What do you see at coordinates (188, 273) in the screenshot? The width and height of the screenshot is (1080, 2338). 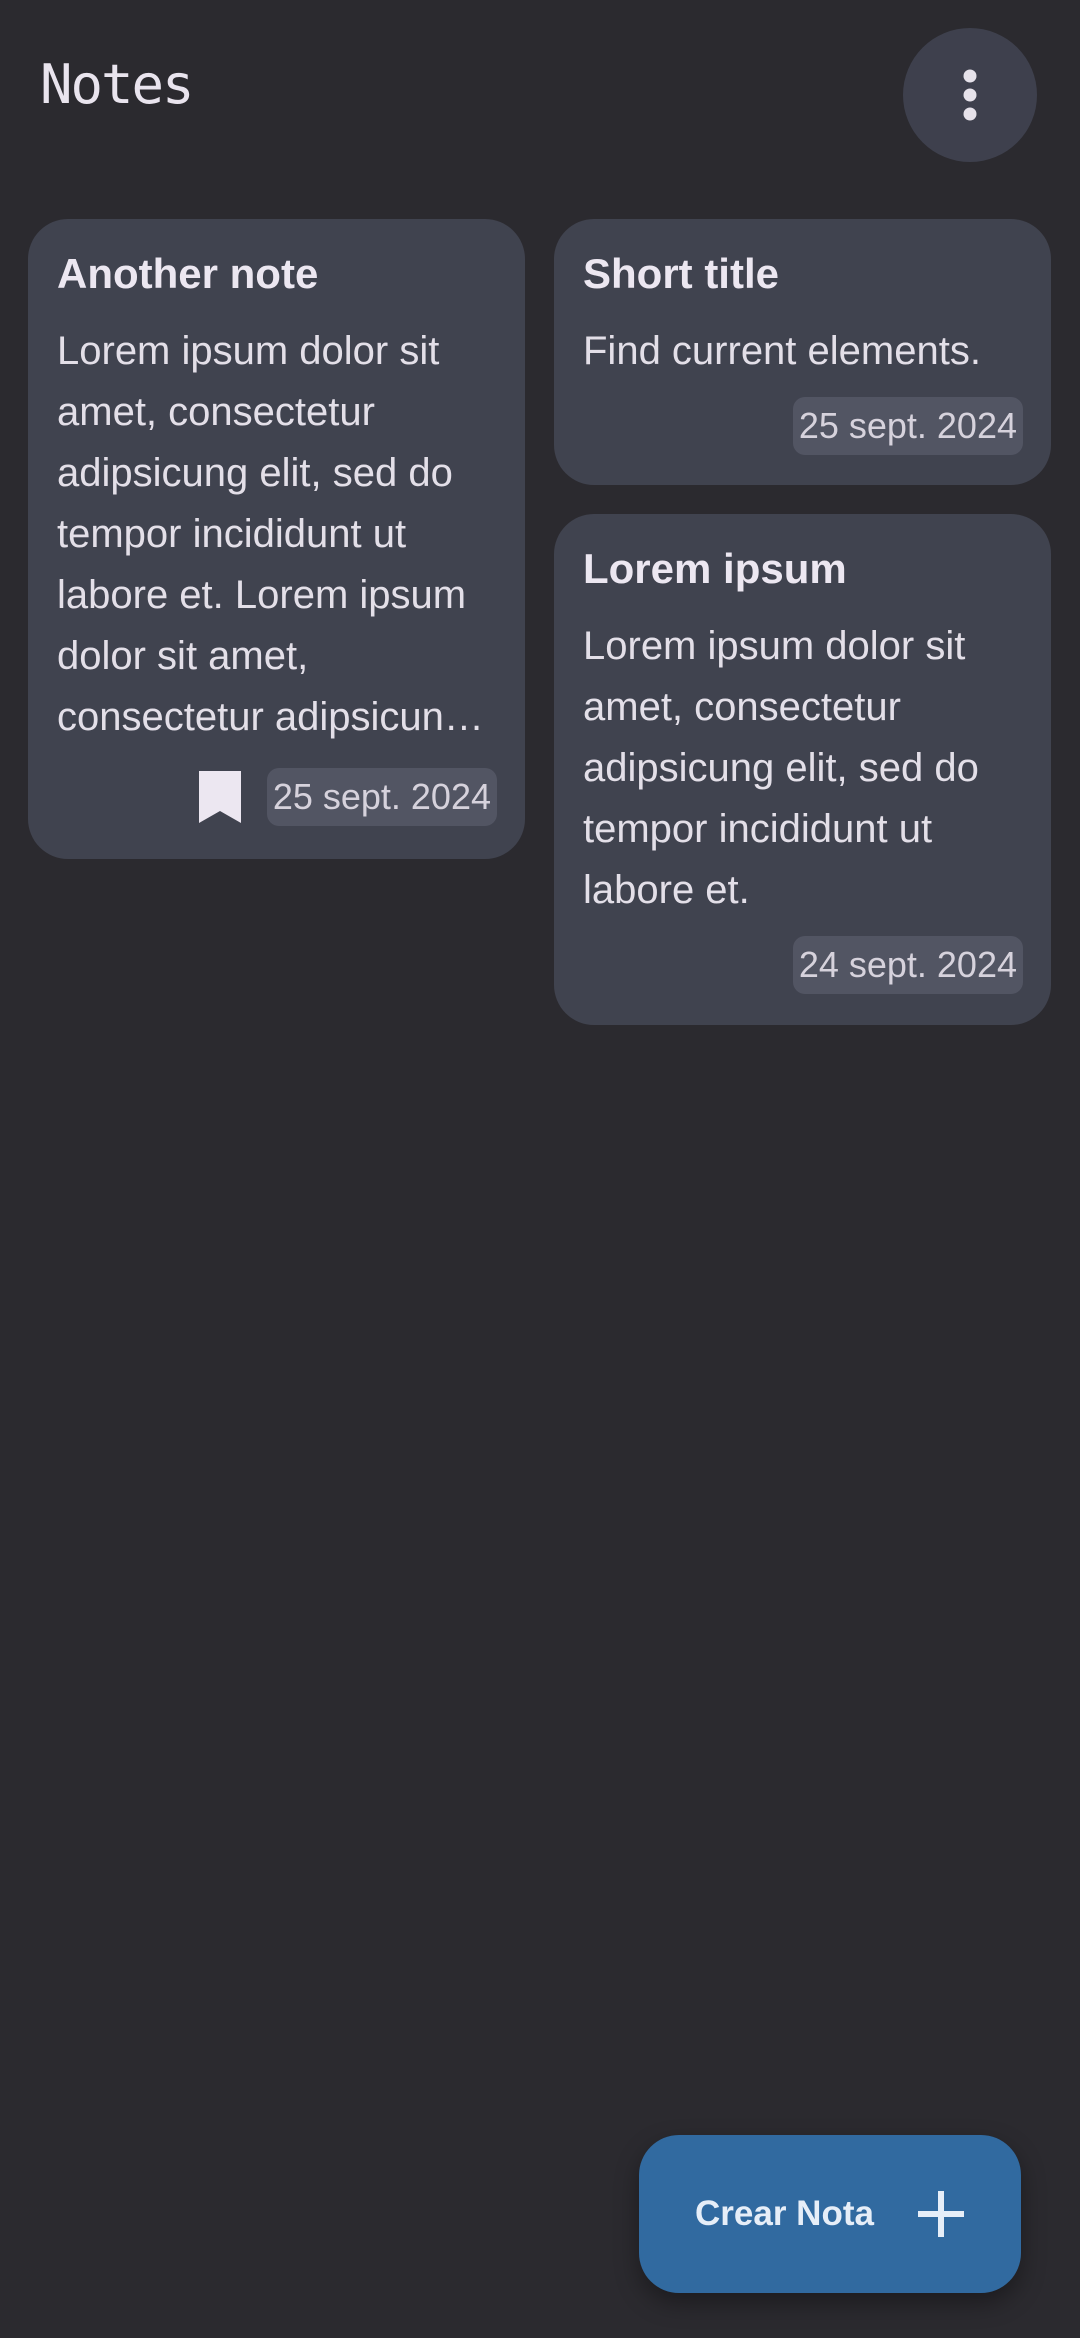 I see `note-title: Another note` at bounding box center [188, 273].